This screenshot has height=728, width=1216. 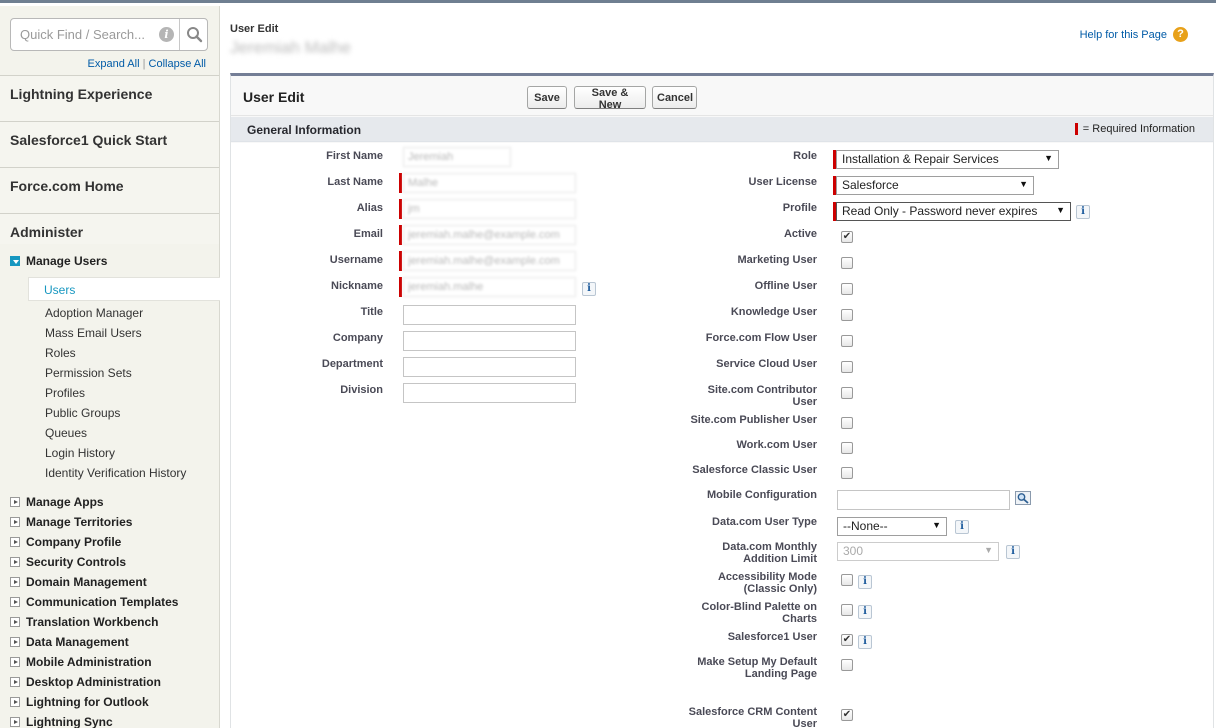 I want to click on profile-label: Profile, so click(x=799, y=208).